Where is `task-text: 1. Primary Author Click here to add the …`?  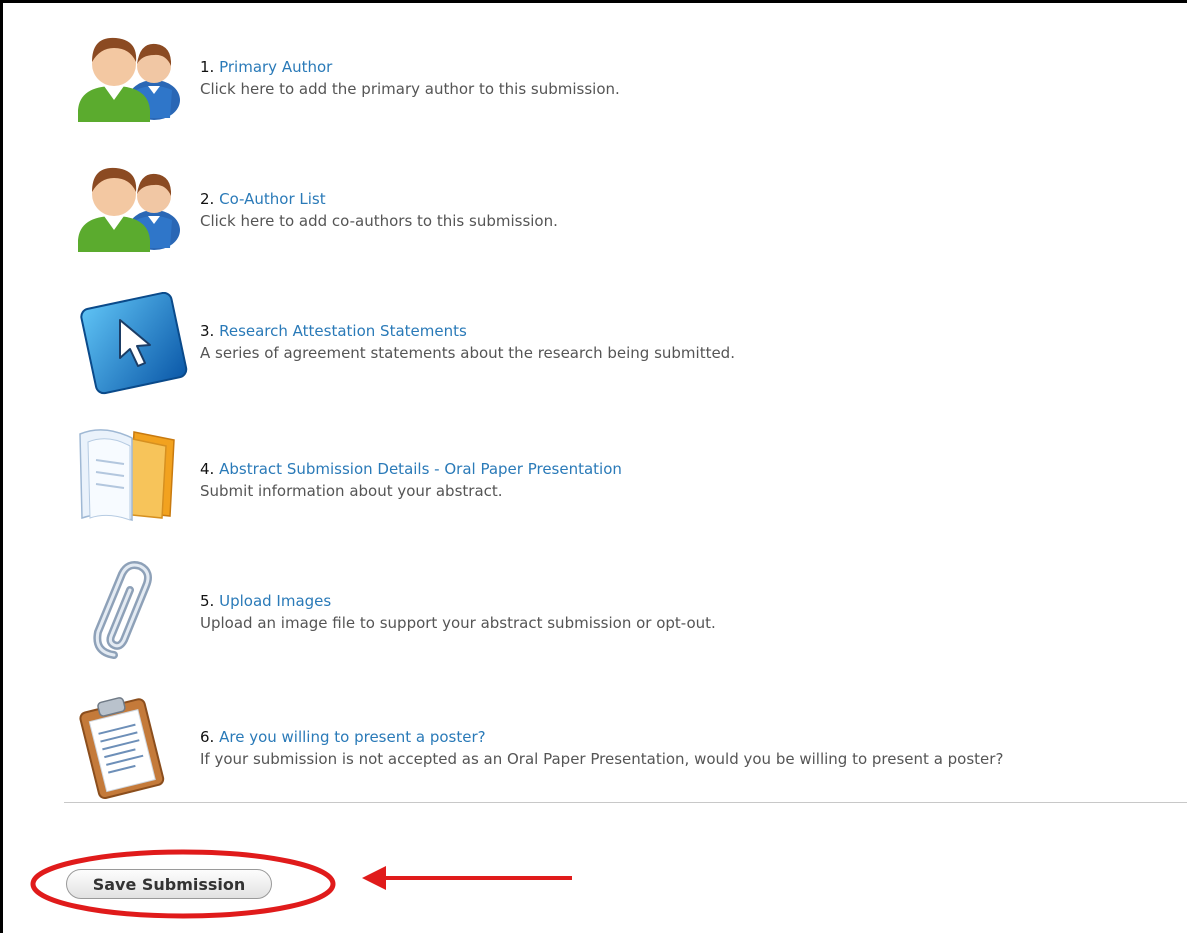
task-text: 1. Primary Author Click here to add the … is located at coordinates (410, 78).